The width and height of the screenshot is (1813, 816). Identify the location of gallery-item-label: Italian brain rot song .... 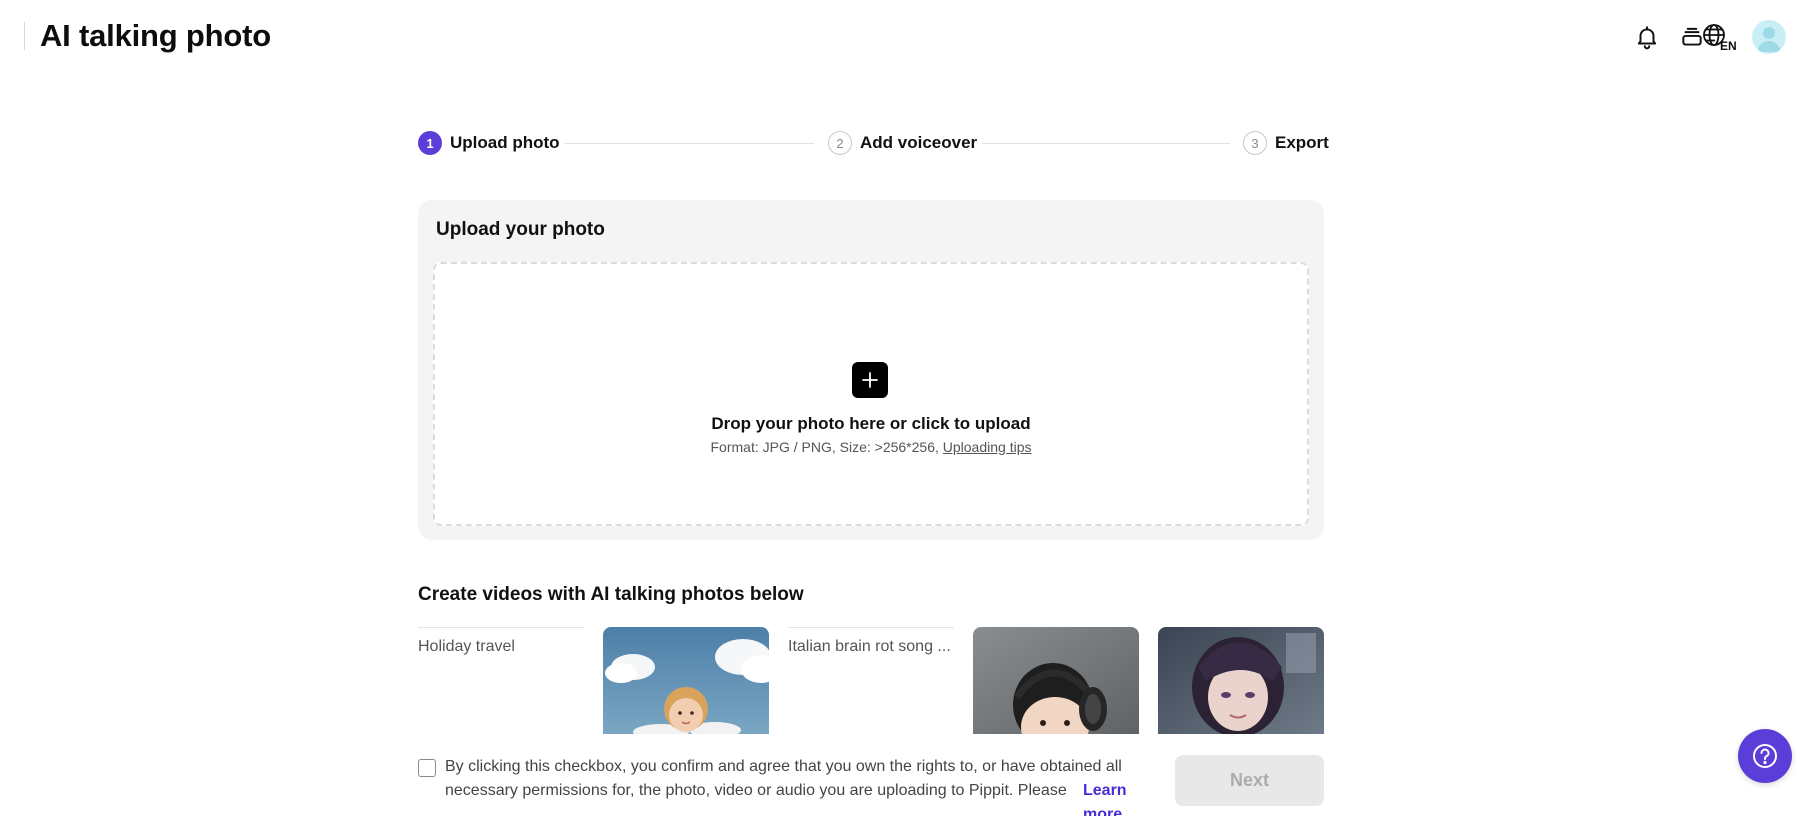
(869, 646).